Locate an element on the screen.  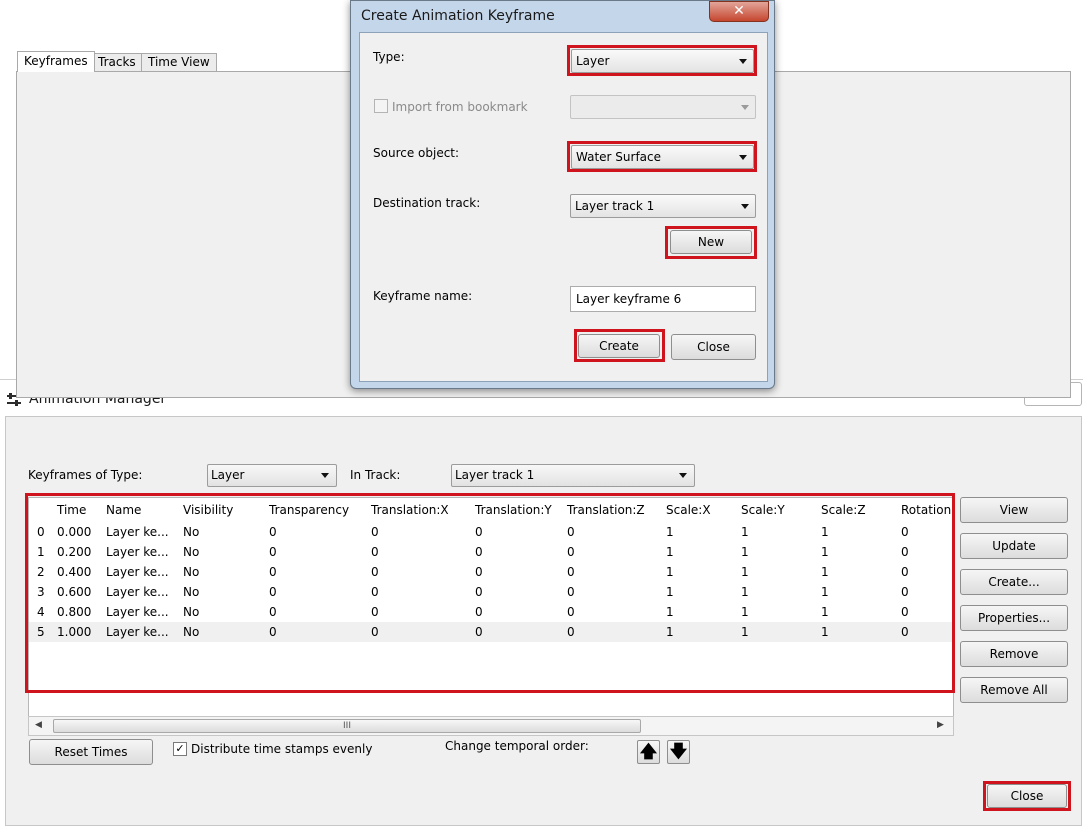
source-object-label: Source object: is located at coordinates (416, 153).